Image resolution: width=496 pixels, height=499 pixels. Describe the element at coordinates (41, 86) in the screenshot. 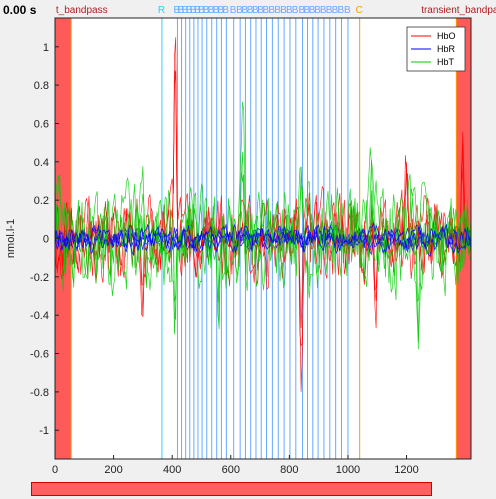

I see `y-tick-label: 0.8` at that location.